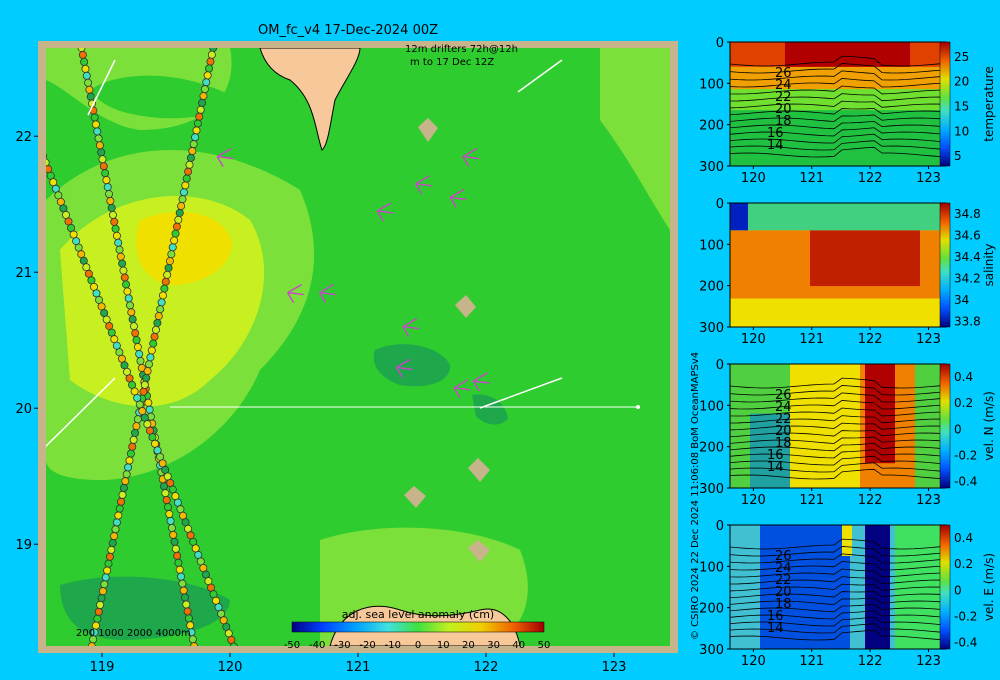  What do you see at coordinates (965, 481) in the screenshot?
I see `panel-colorbar-tick-label: -0.4` at bounding box center [965, 481].